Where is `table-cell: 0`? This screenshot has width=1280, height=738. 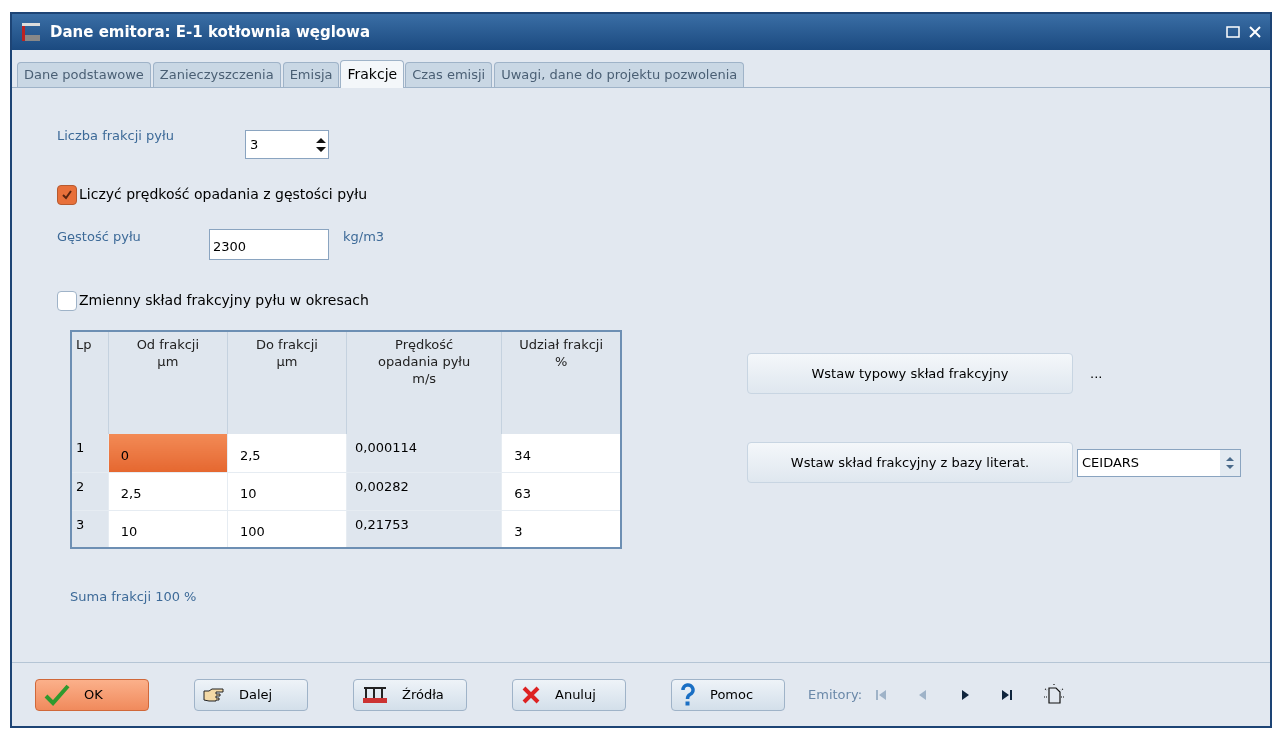 table-cell: 0 is located at coordinates (168, 453).